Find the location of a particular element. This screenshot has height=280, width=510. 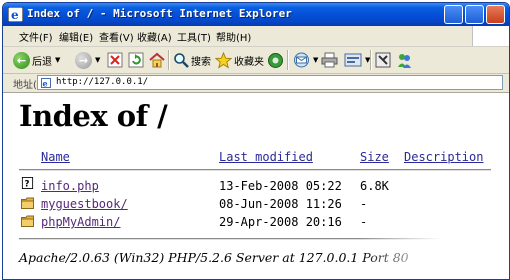

refresh-icon is located at coordinates (136, 60).